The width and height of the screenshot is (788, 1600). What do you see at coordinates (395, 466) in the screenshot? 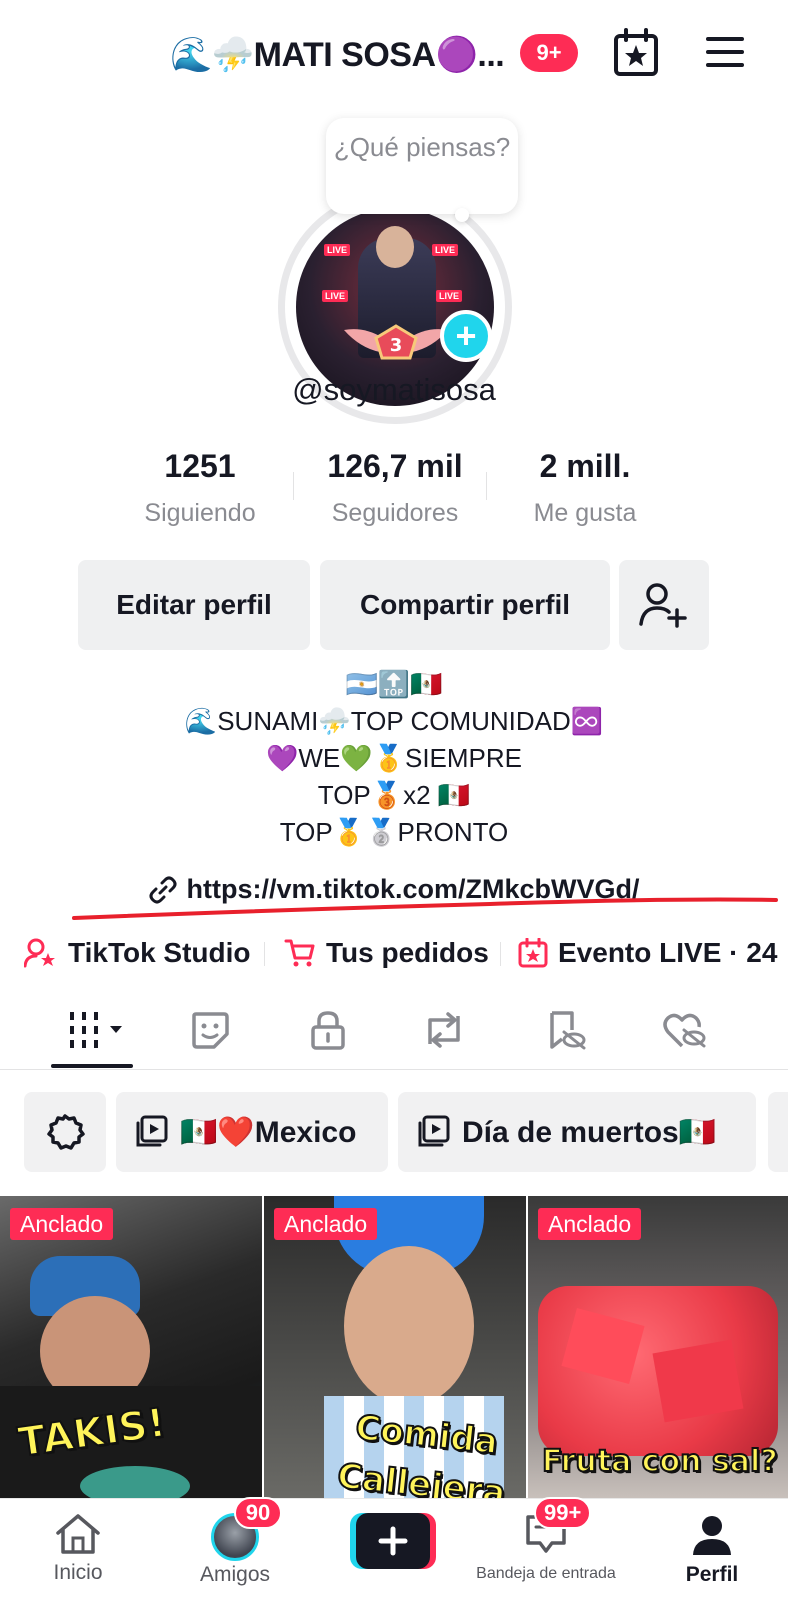
I see `stat-followers-value: 126,7 mil` at bounding box center [395, 466].